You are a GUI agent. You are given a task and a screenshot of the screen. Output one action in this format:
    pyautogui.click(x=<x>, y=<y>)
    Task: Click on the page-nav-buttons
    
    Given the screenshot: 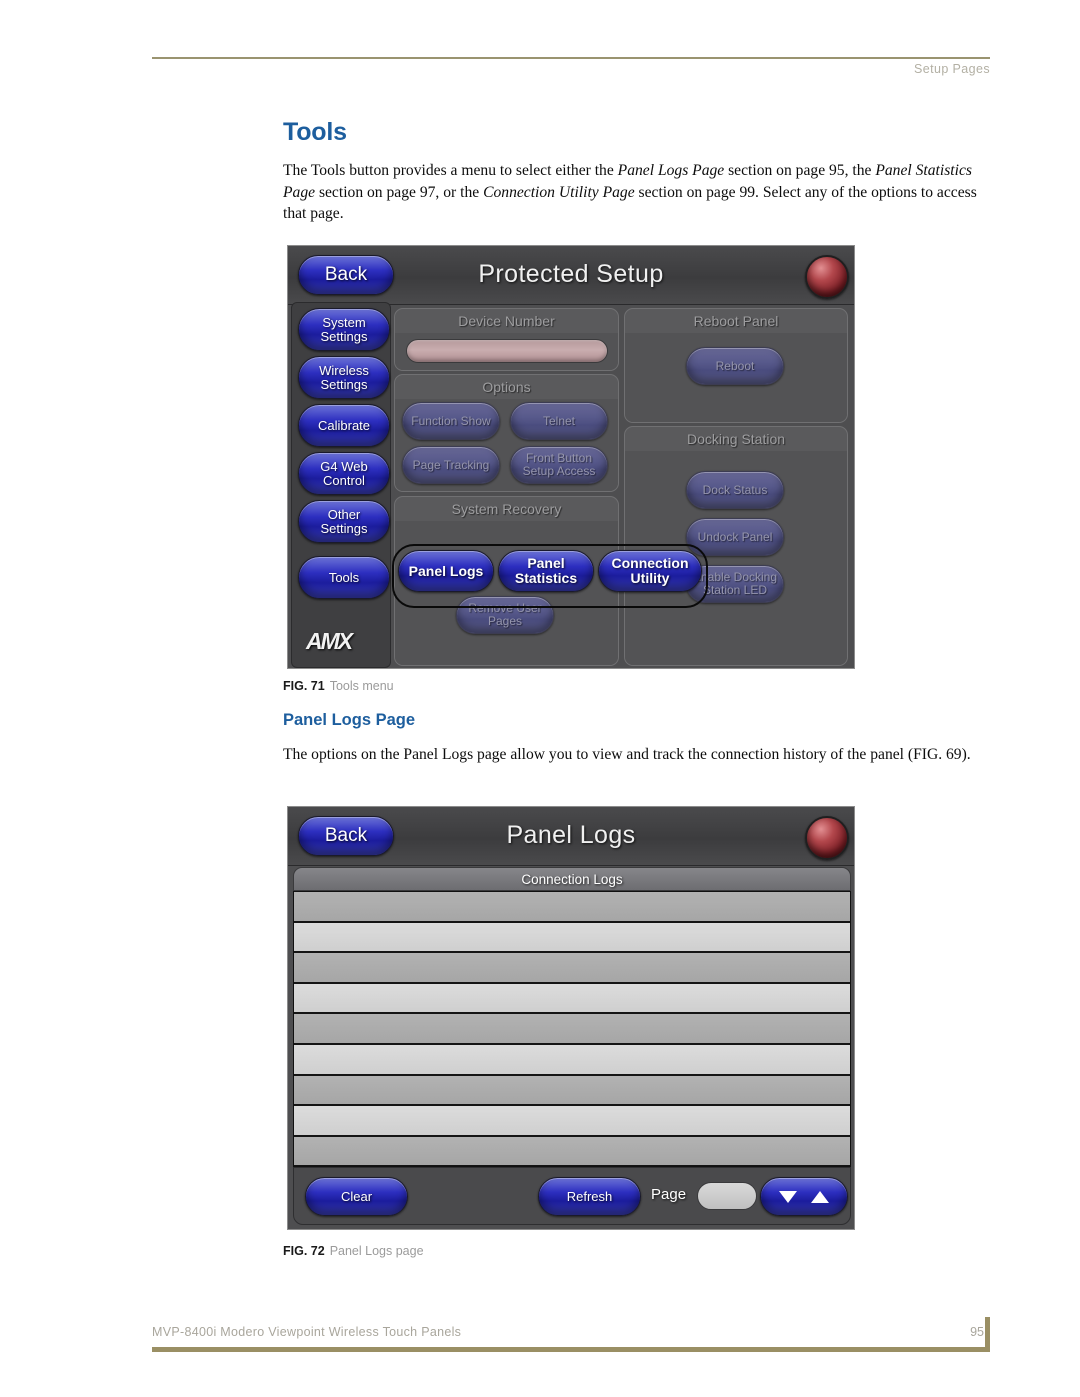 What is the action you would take?
    pyautogui.click(x=804, y=1196)
    